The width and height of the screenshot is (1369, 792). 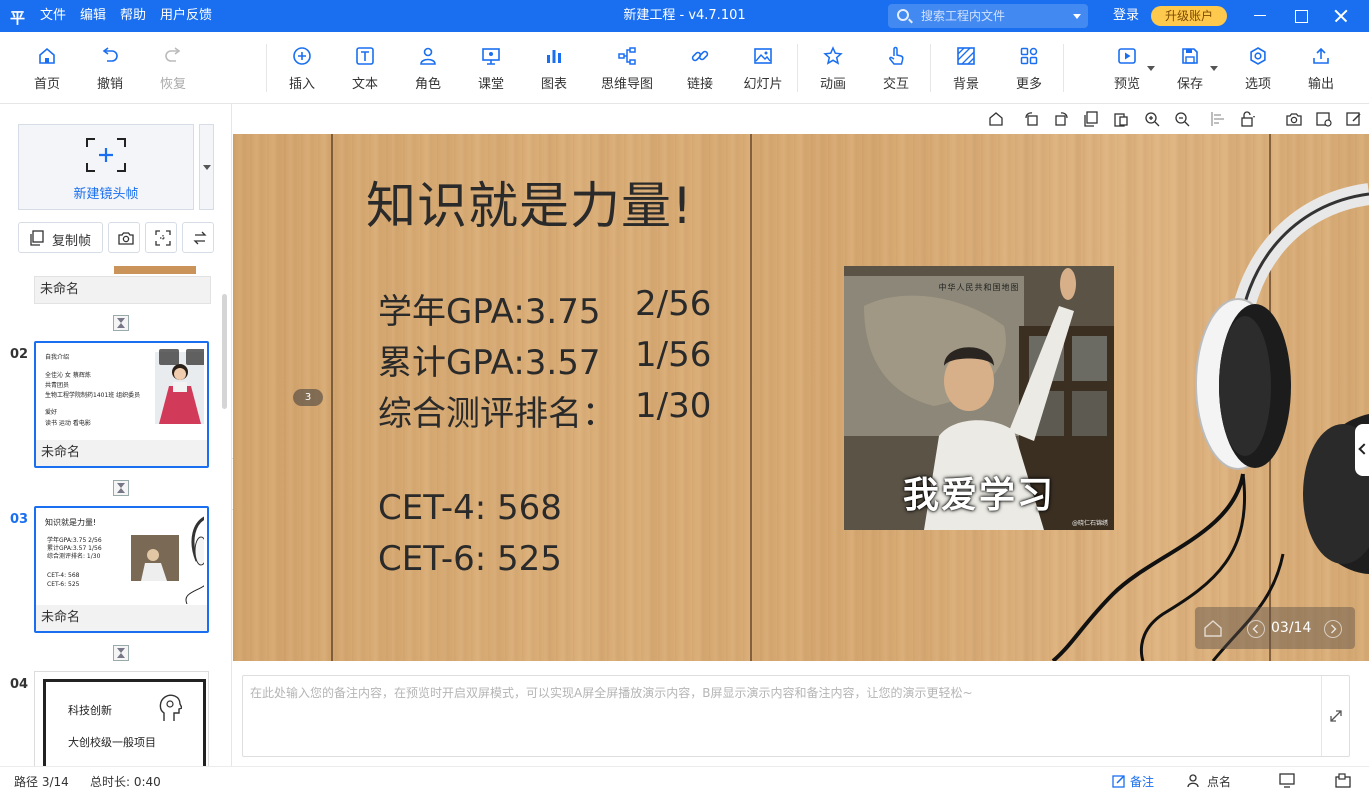 I want to click on maximize-icon, so click(x=1301, y=16).